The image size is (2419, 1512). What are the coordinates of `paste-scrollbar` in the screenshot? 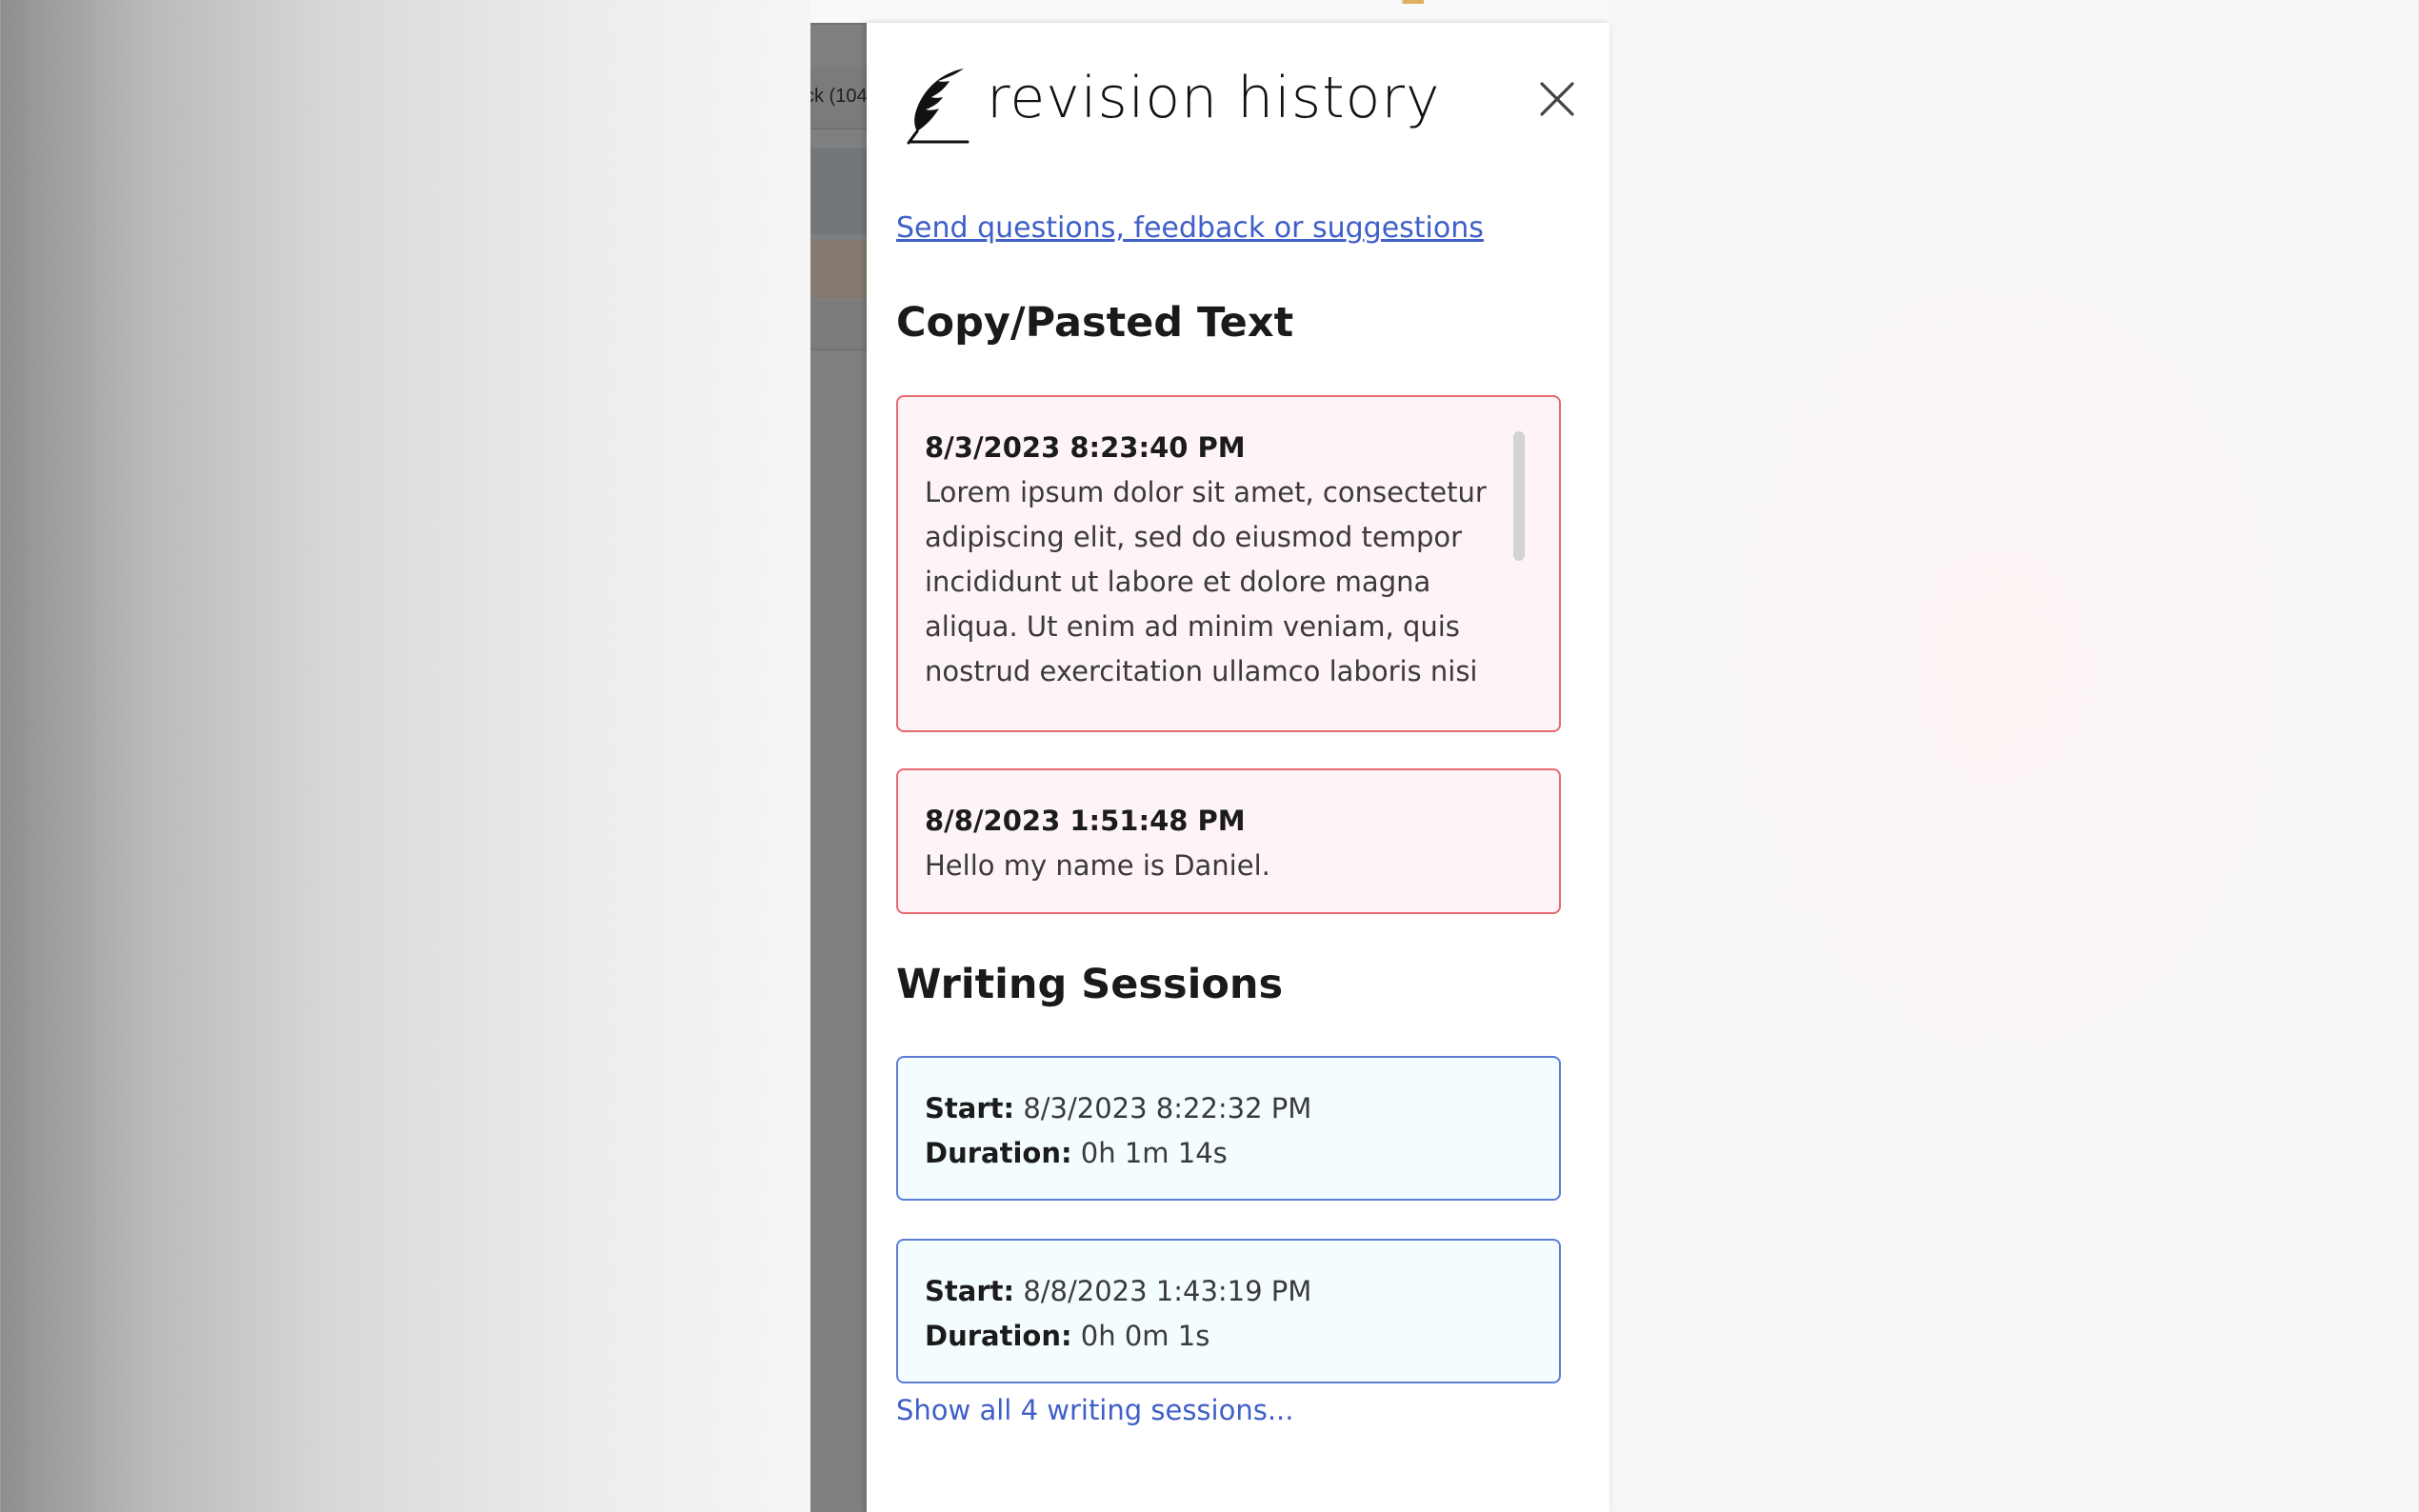 It's located at (1519, 496).